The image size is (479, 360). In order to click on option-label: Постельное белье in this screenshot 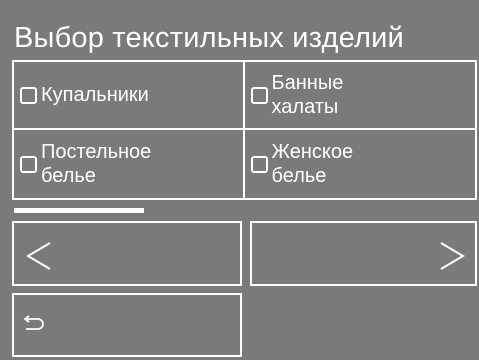, I will do `click(96, 164)`.